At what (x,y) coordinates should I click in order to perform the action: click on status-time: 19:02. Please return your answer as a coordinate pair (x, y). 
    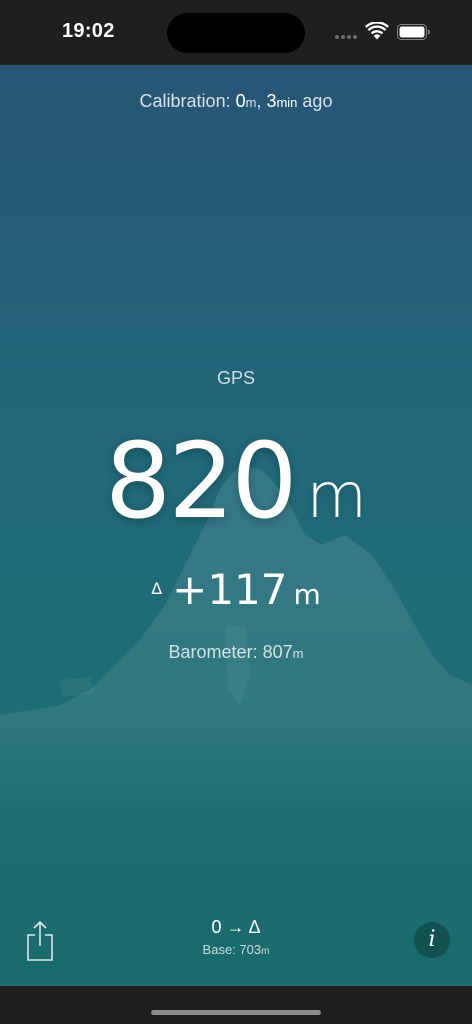
    Looking at the image, I should click on (88, 31).